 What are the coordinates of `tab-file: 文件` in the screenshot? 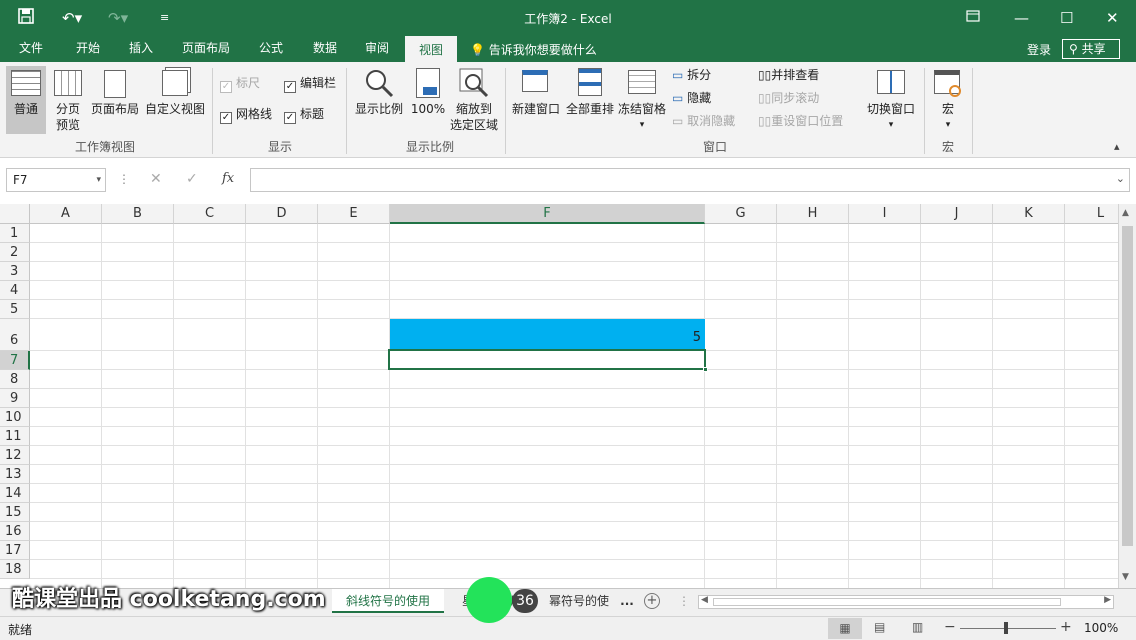 It's located at (31, 49).